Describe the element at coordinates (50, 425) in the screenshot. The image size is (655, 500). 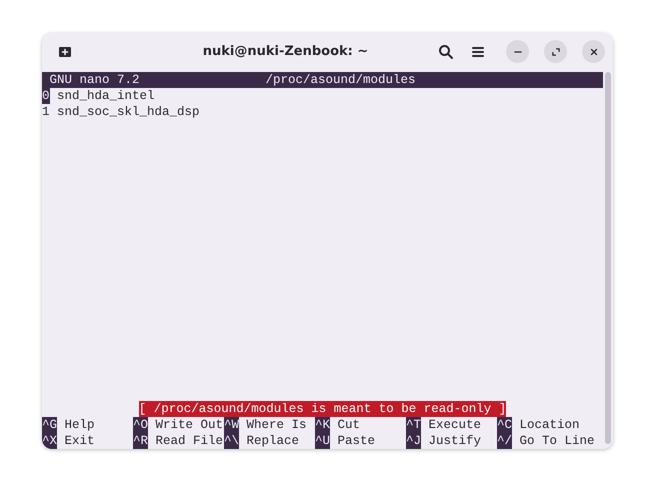
I see `shortcut-key: ^G` at that location.